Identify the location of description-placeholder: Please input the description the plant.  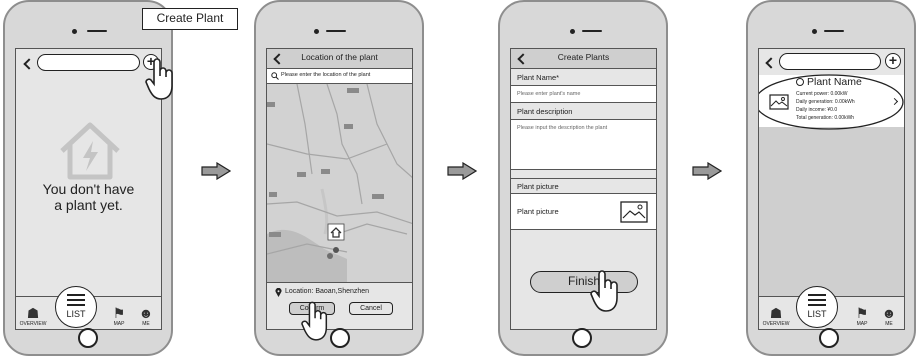
(562, 128).